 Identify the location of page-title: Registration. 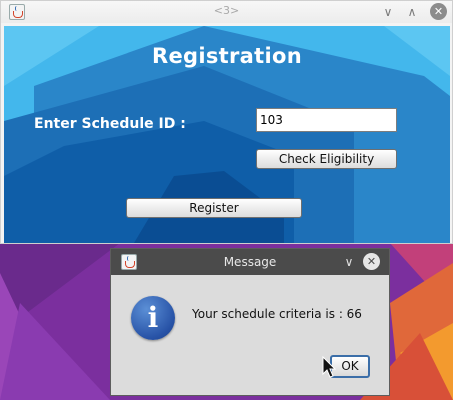
(227, 56).